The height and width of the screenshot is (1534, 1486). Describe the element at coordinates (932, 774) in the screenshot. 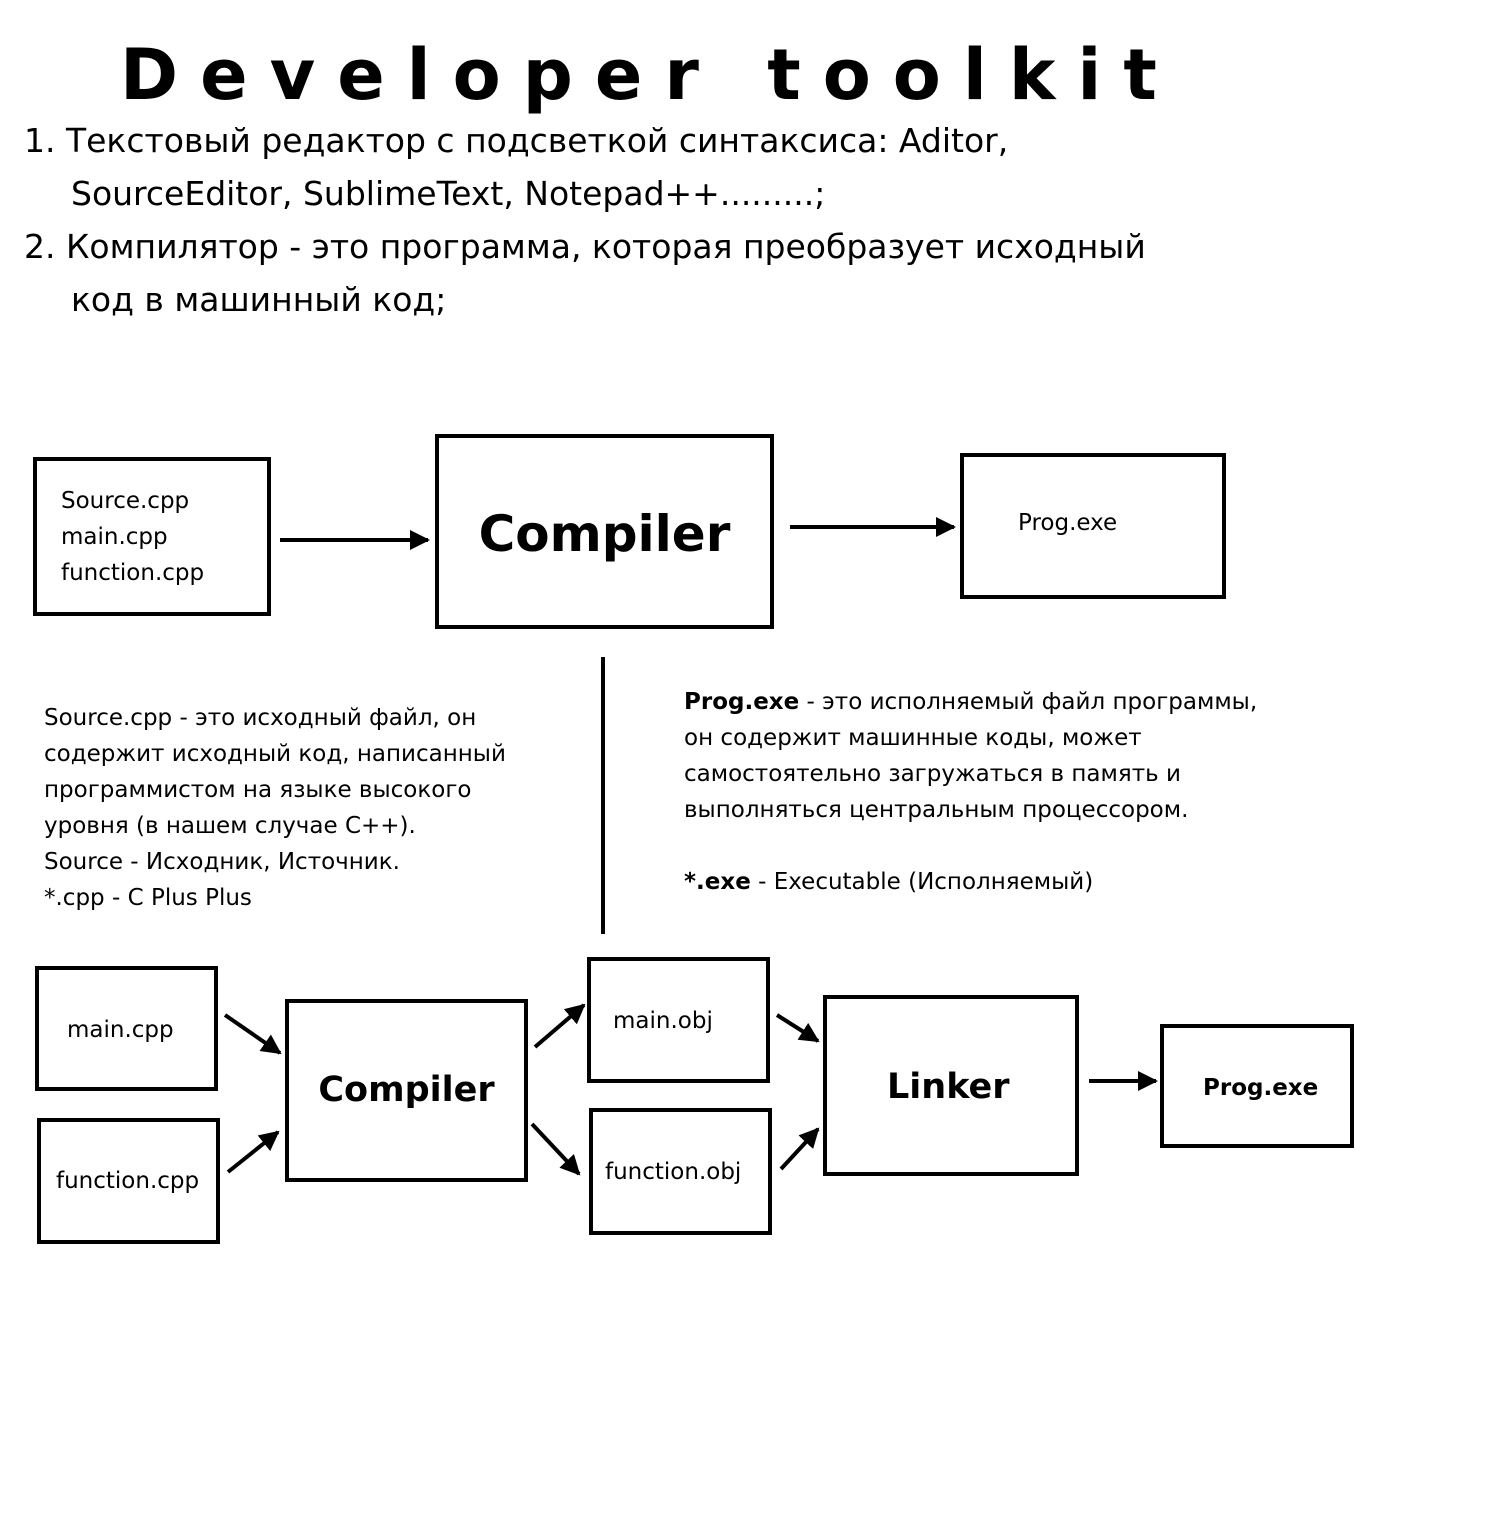

I see `exe-description-line: самостоятельно загружаться в память и` at that location.